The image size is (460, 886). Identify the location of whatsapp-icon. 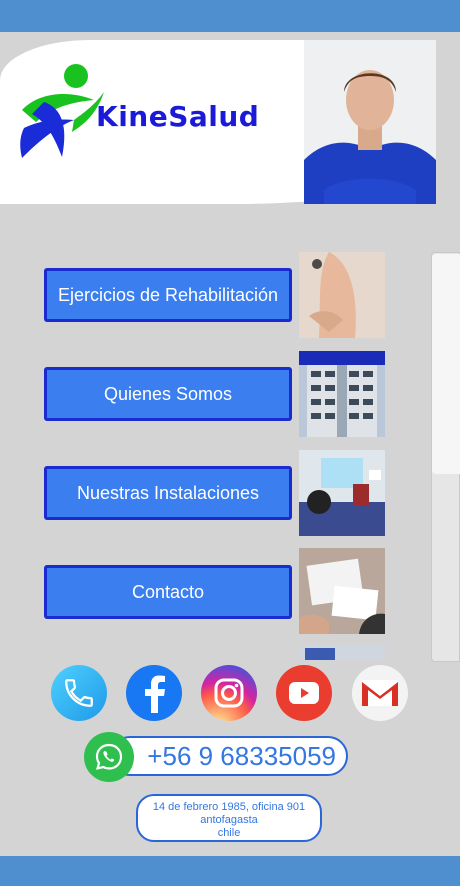
(109, 757).